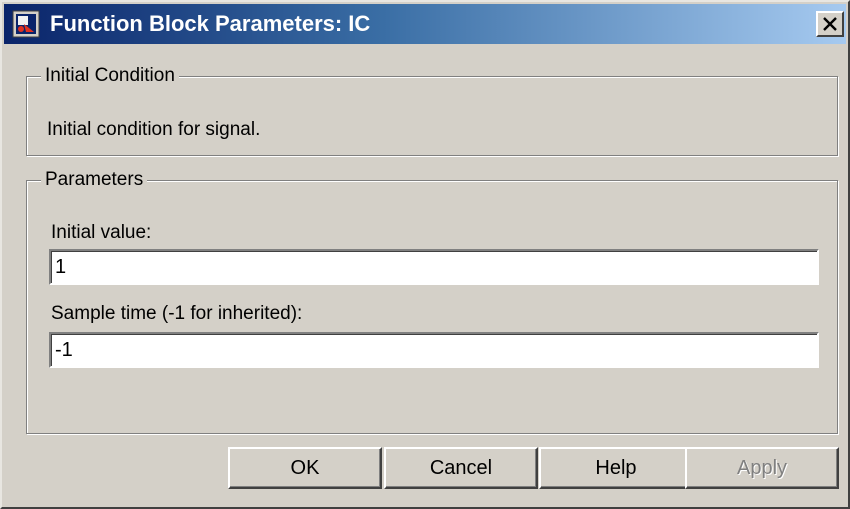 The image size is (850, 509). I want to click on title-bar: Function Block Parameters: IC, so click(425, 24).